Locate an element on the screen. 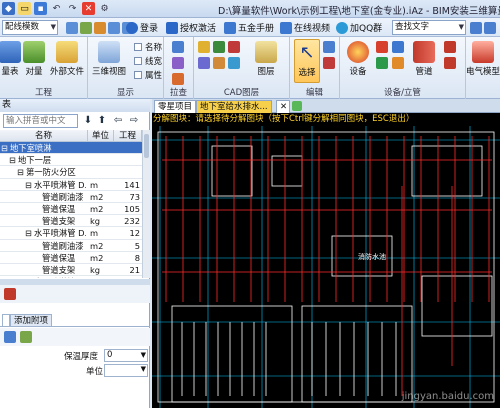 This screenshot has height=408, width=500. save-icon: ▪ is located at coordinates (40, 8).